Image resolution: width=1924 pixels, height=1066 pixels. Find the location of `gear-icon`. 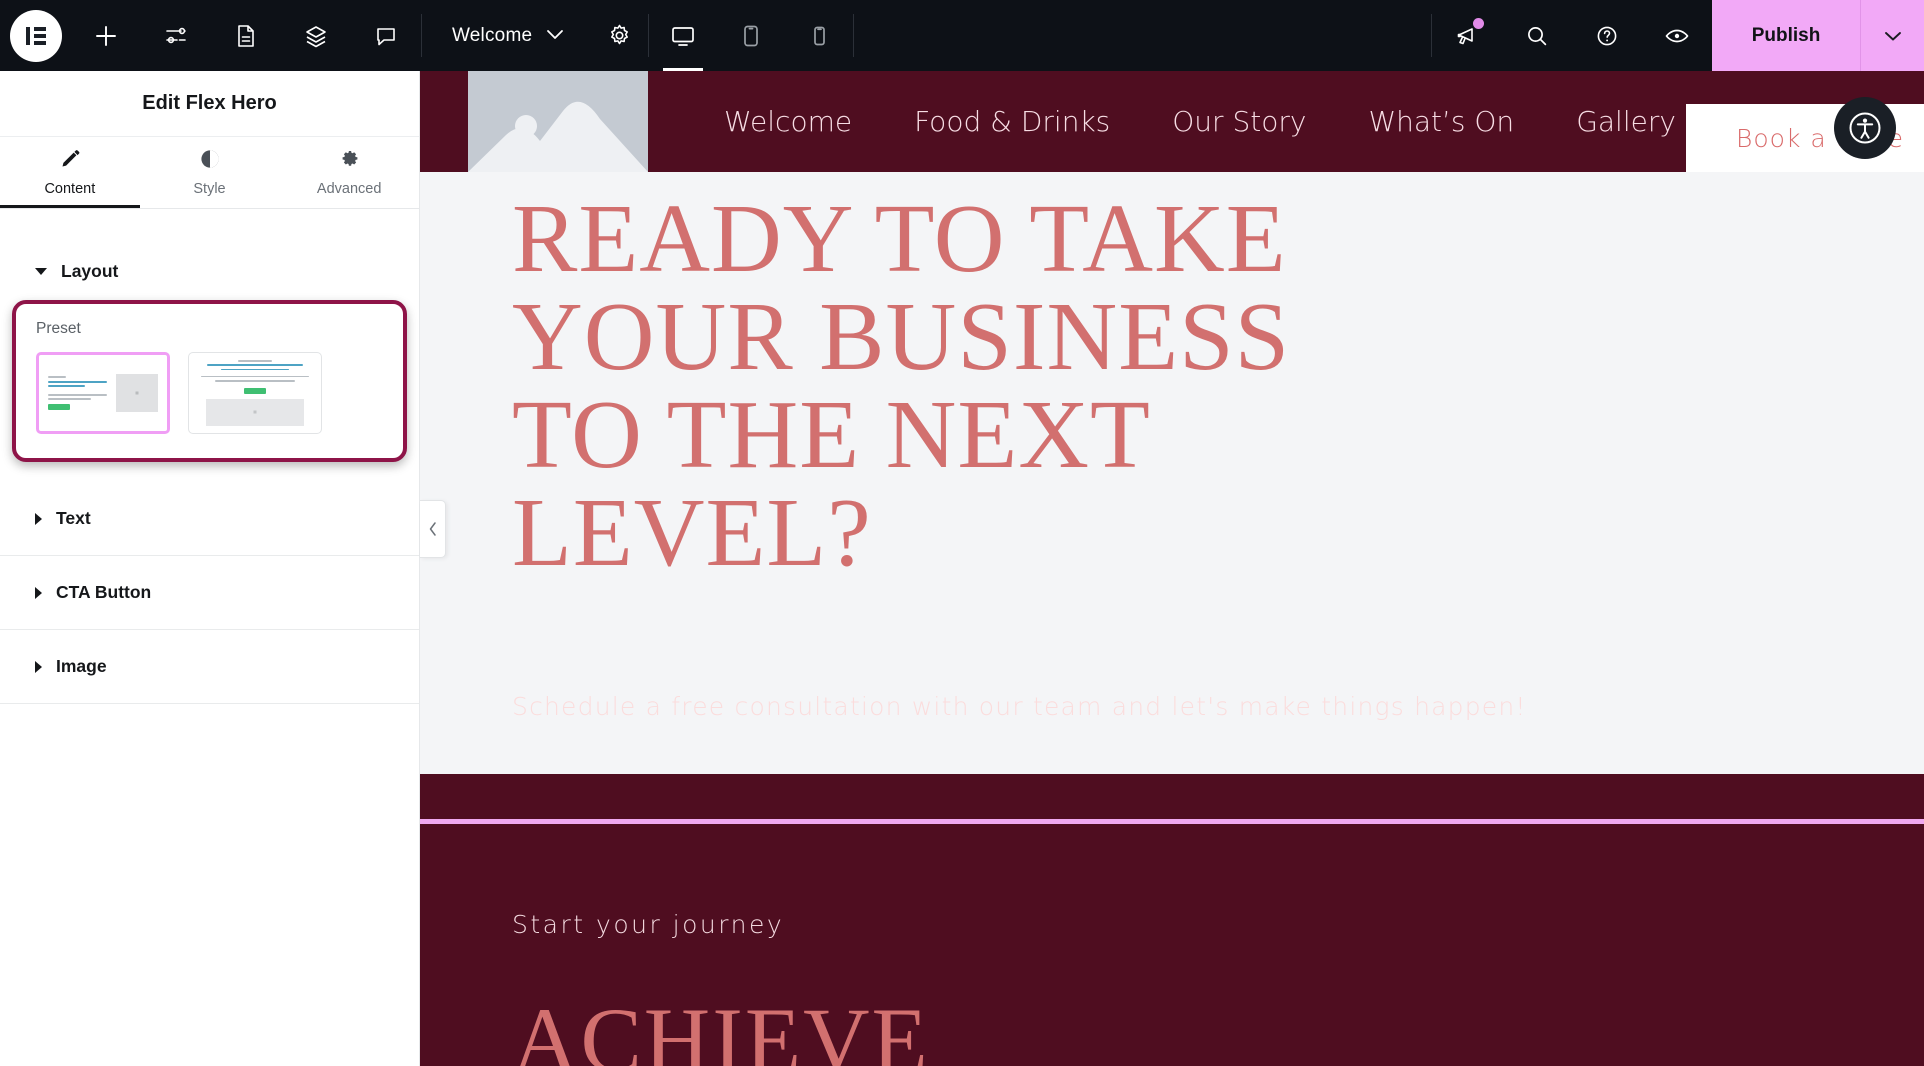

gear-icon is located at coordinates (349, 161).